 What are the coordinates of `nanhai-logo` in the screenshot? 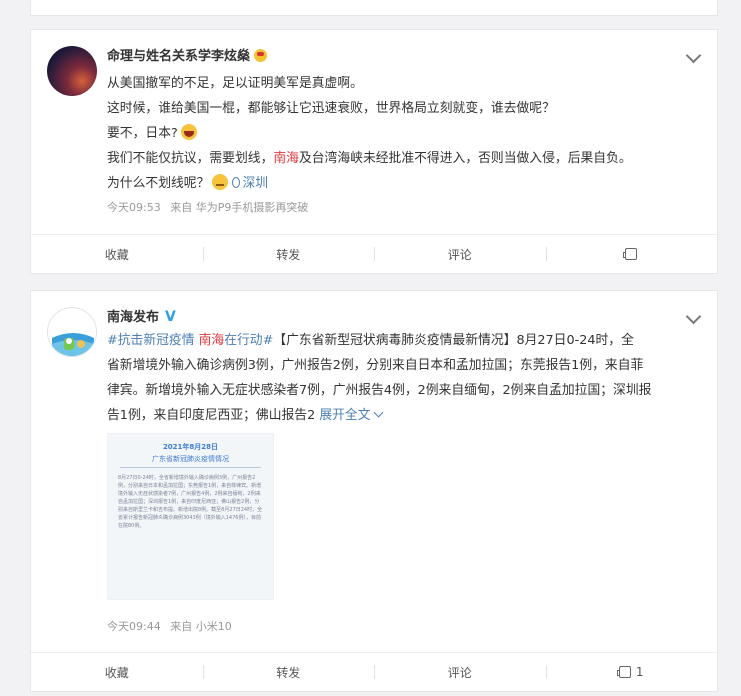 It's located at (72, 332).